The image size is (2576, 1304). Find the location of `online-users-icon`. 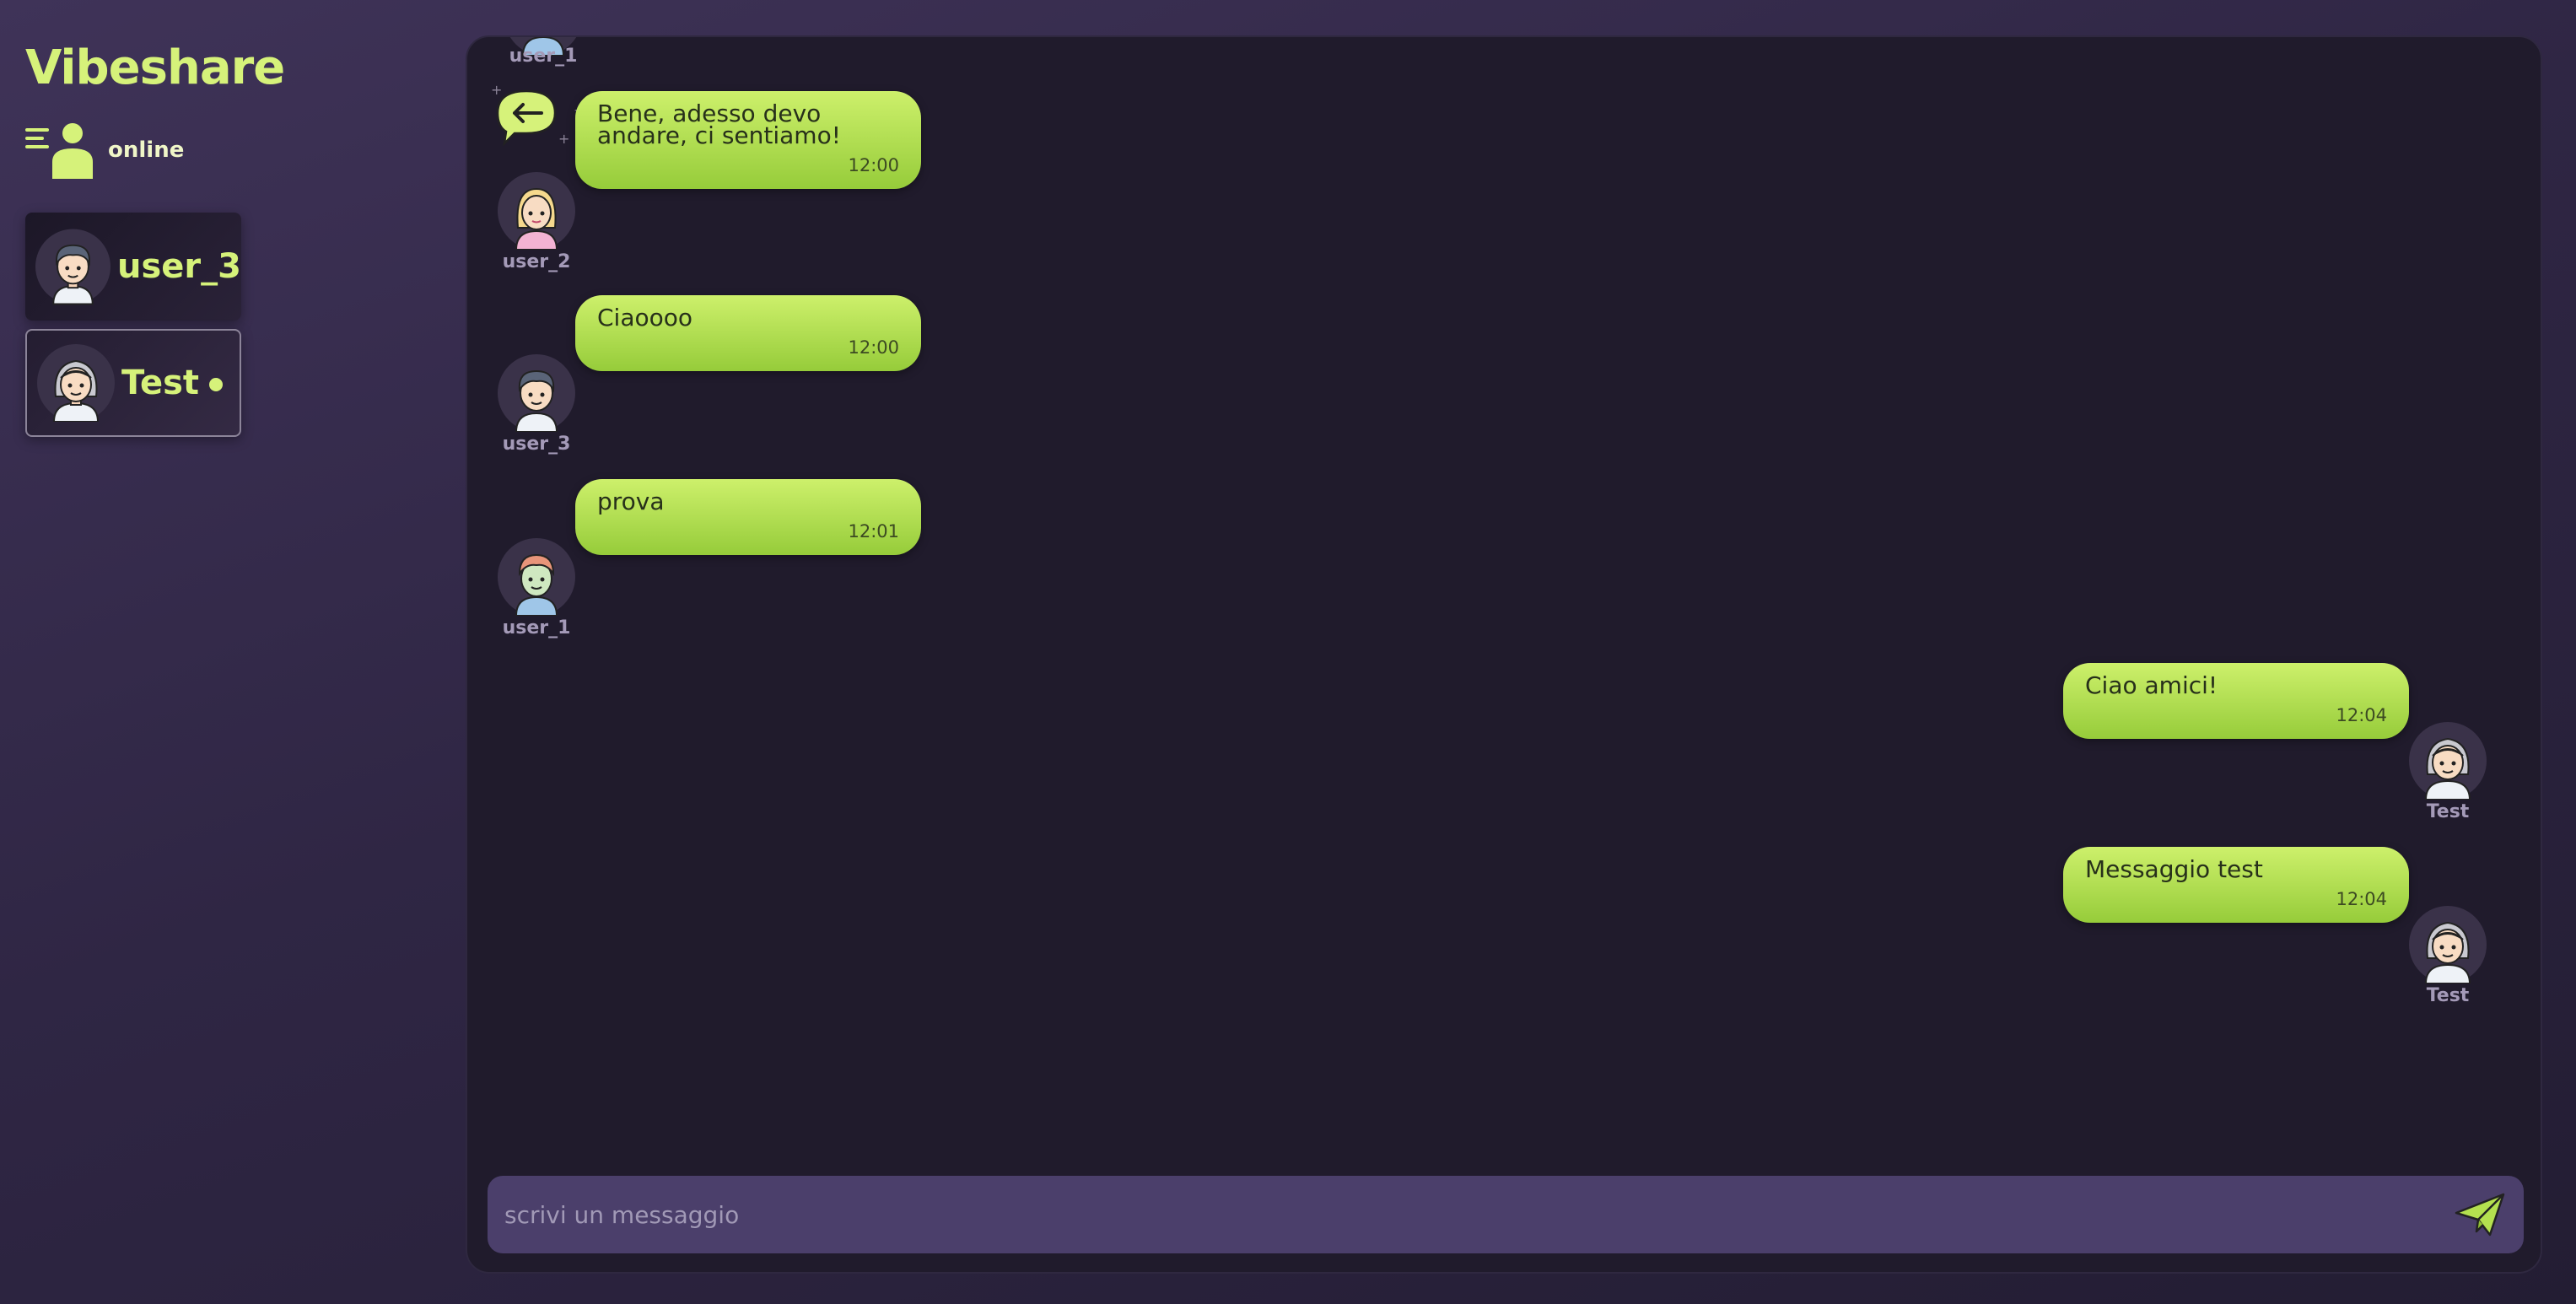

online-users-icon is located at coordinates (59, 151).